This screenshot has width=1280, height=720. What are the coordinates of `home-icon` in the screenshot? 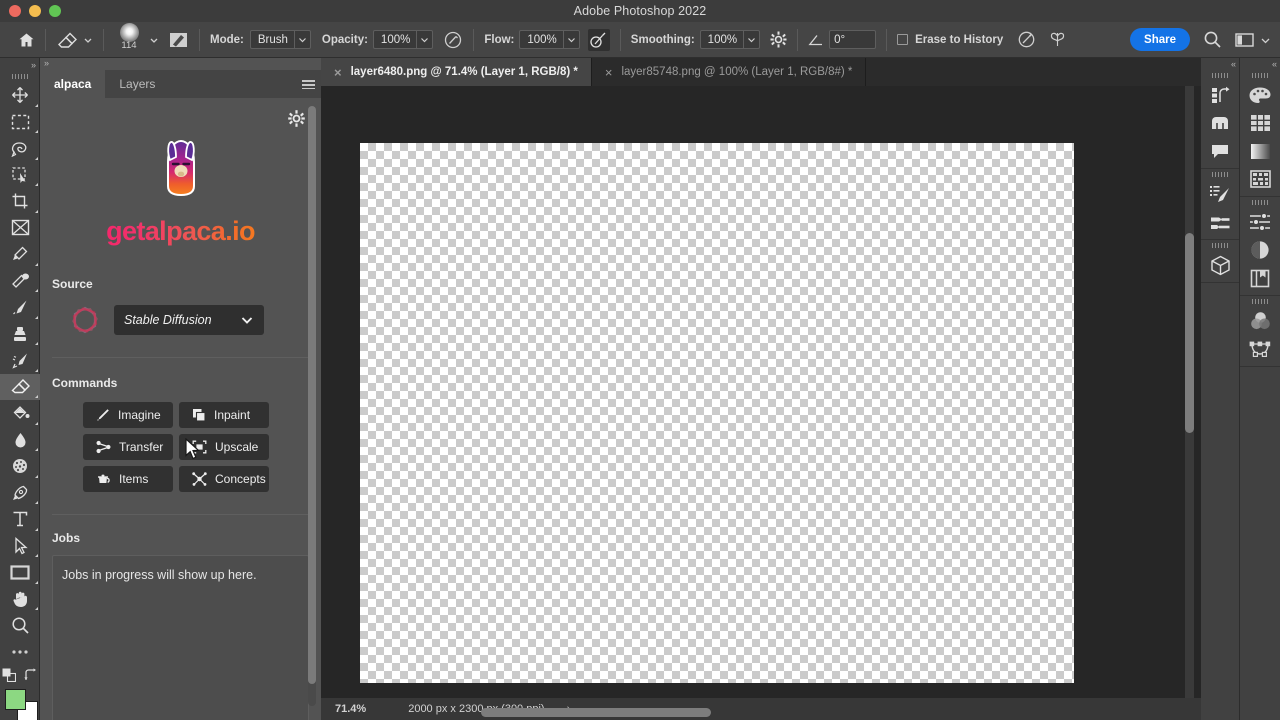 It's located at (26, 40).